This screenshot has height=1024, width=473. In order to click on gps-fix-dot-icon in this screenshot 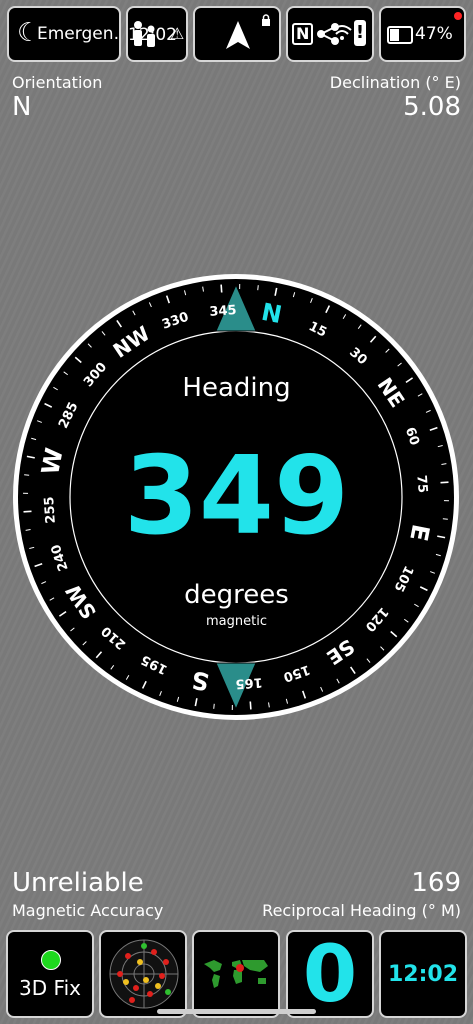, I will do `click(51, 960)`.